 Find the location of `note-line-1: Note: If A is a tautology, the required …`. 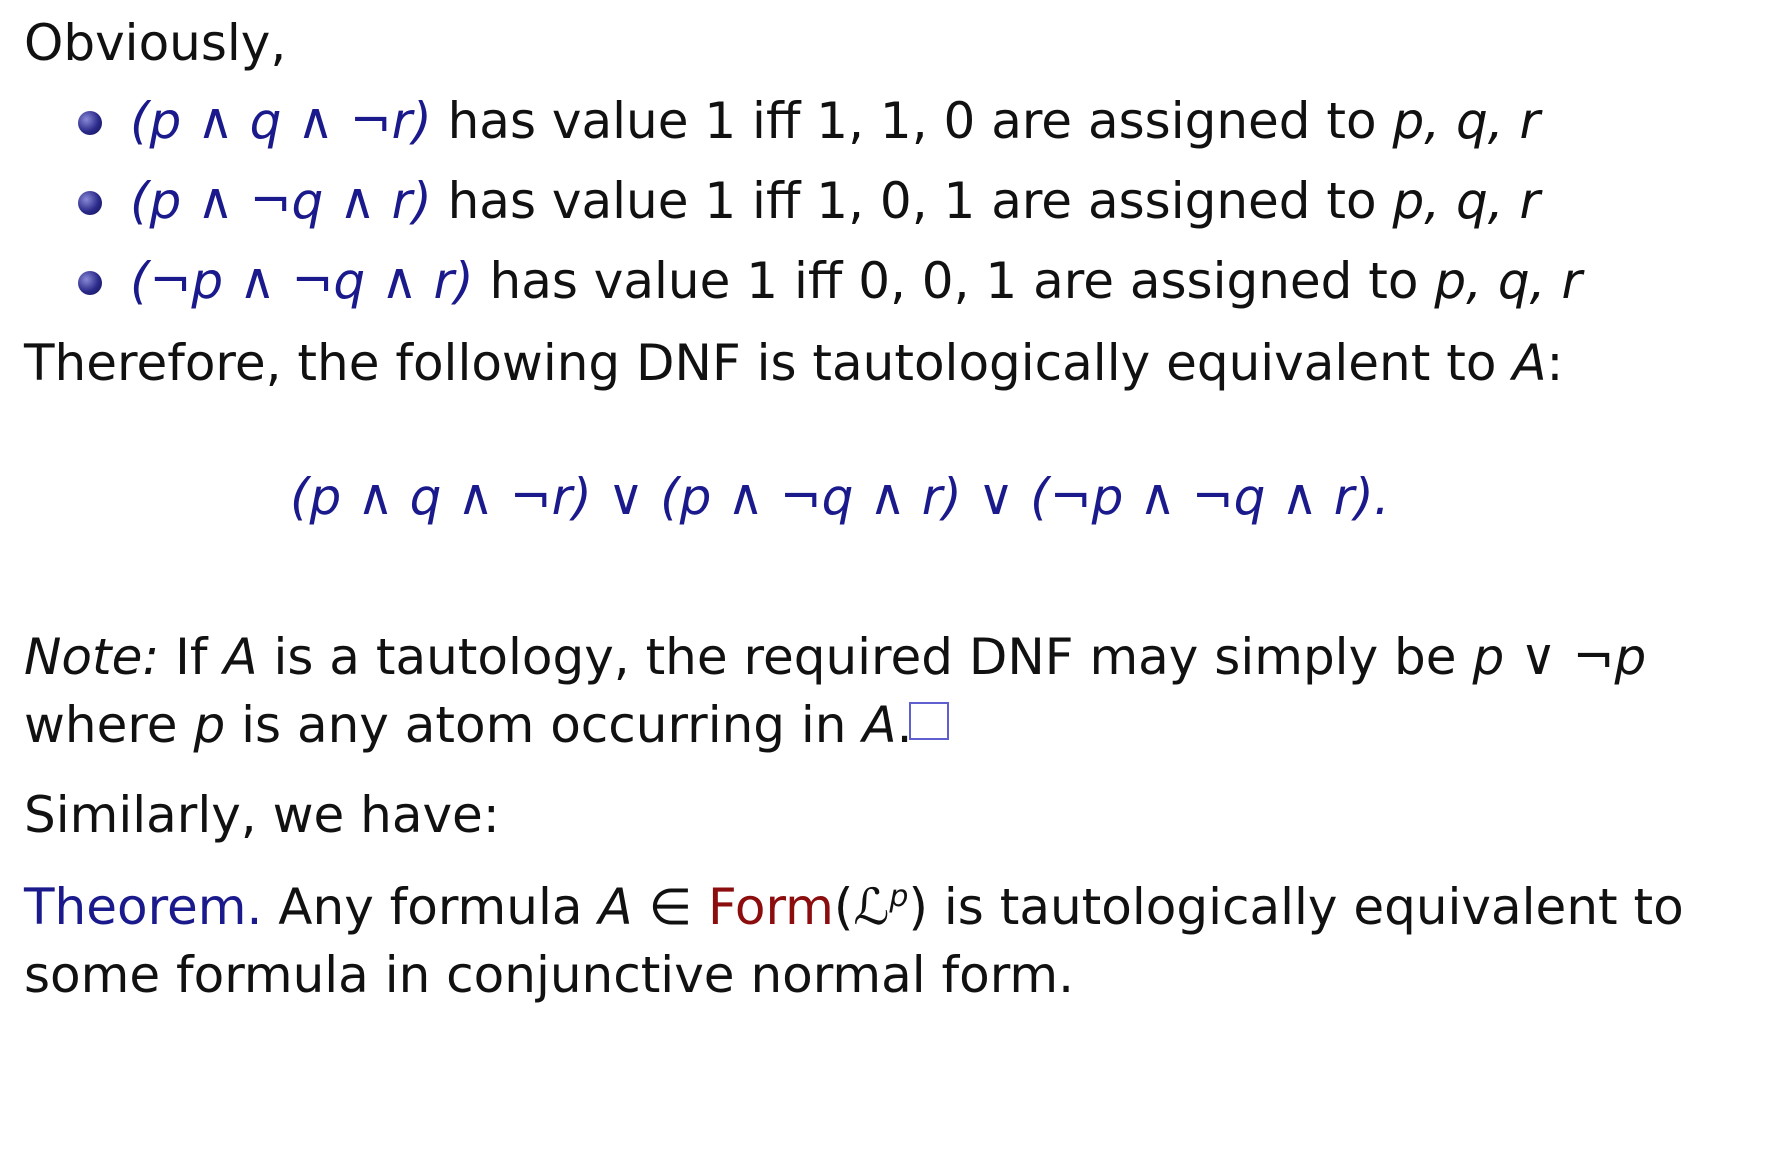

note-line-1: Note: If A is a tautology, the required … is located at coordinates (835, 657).